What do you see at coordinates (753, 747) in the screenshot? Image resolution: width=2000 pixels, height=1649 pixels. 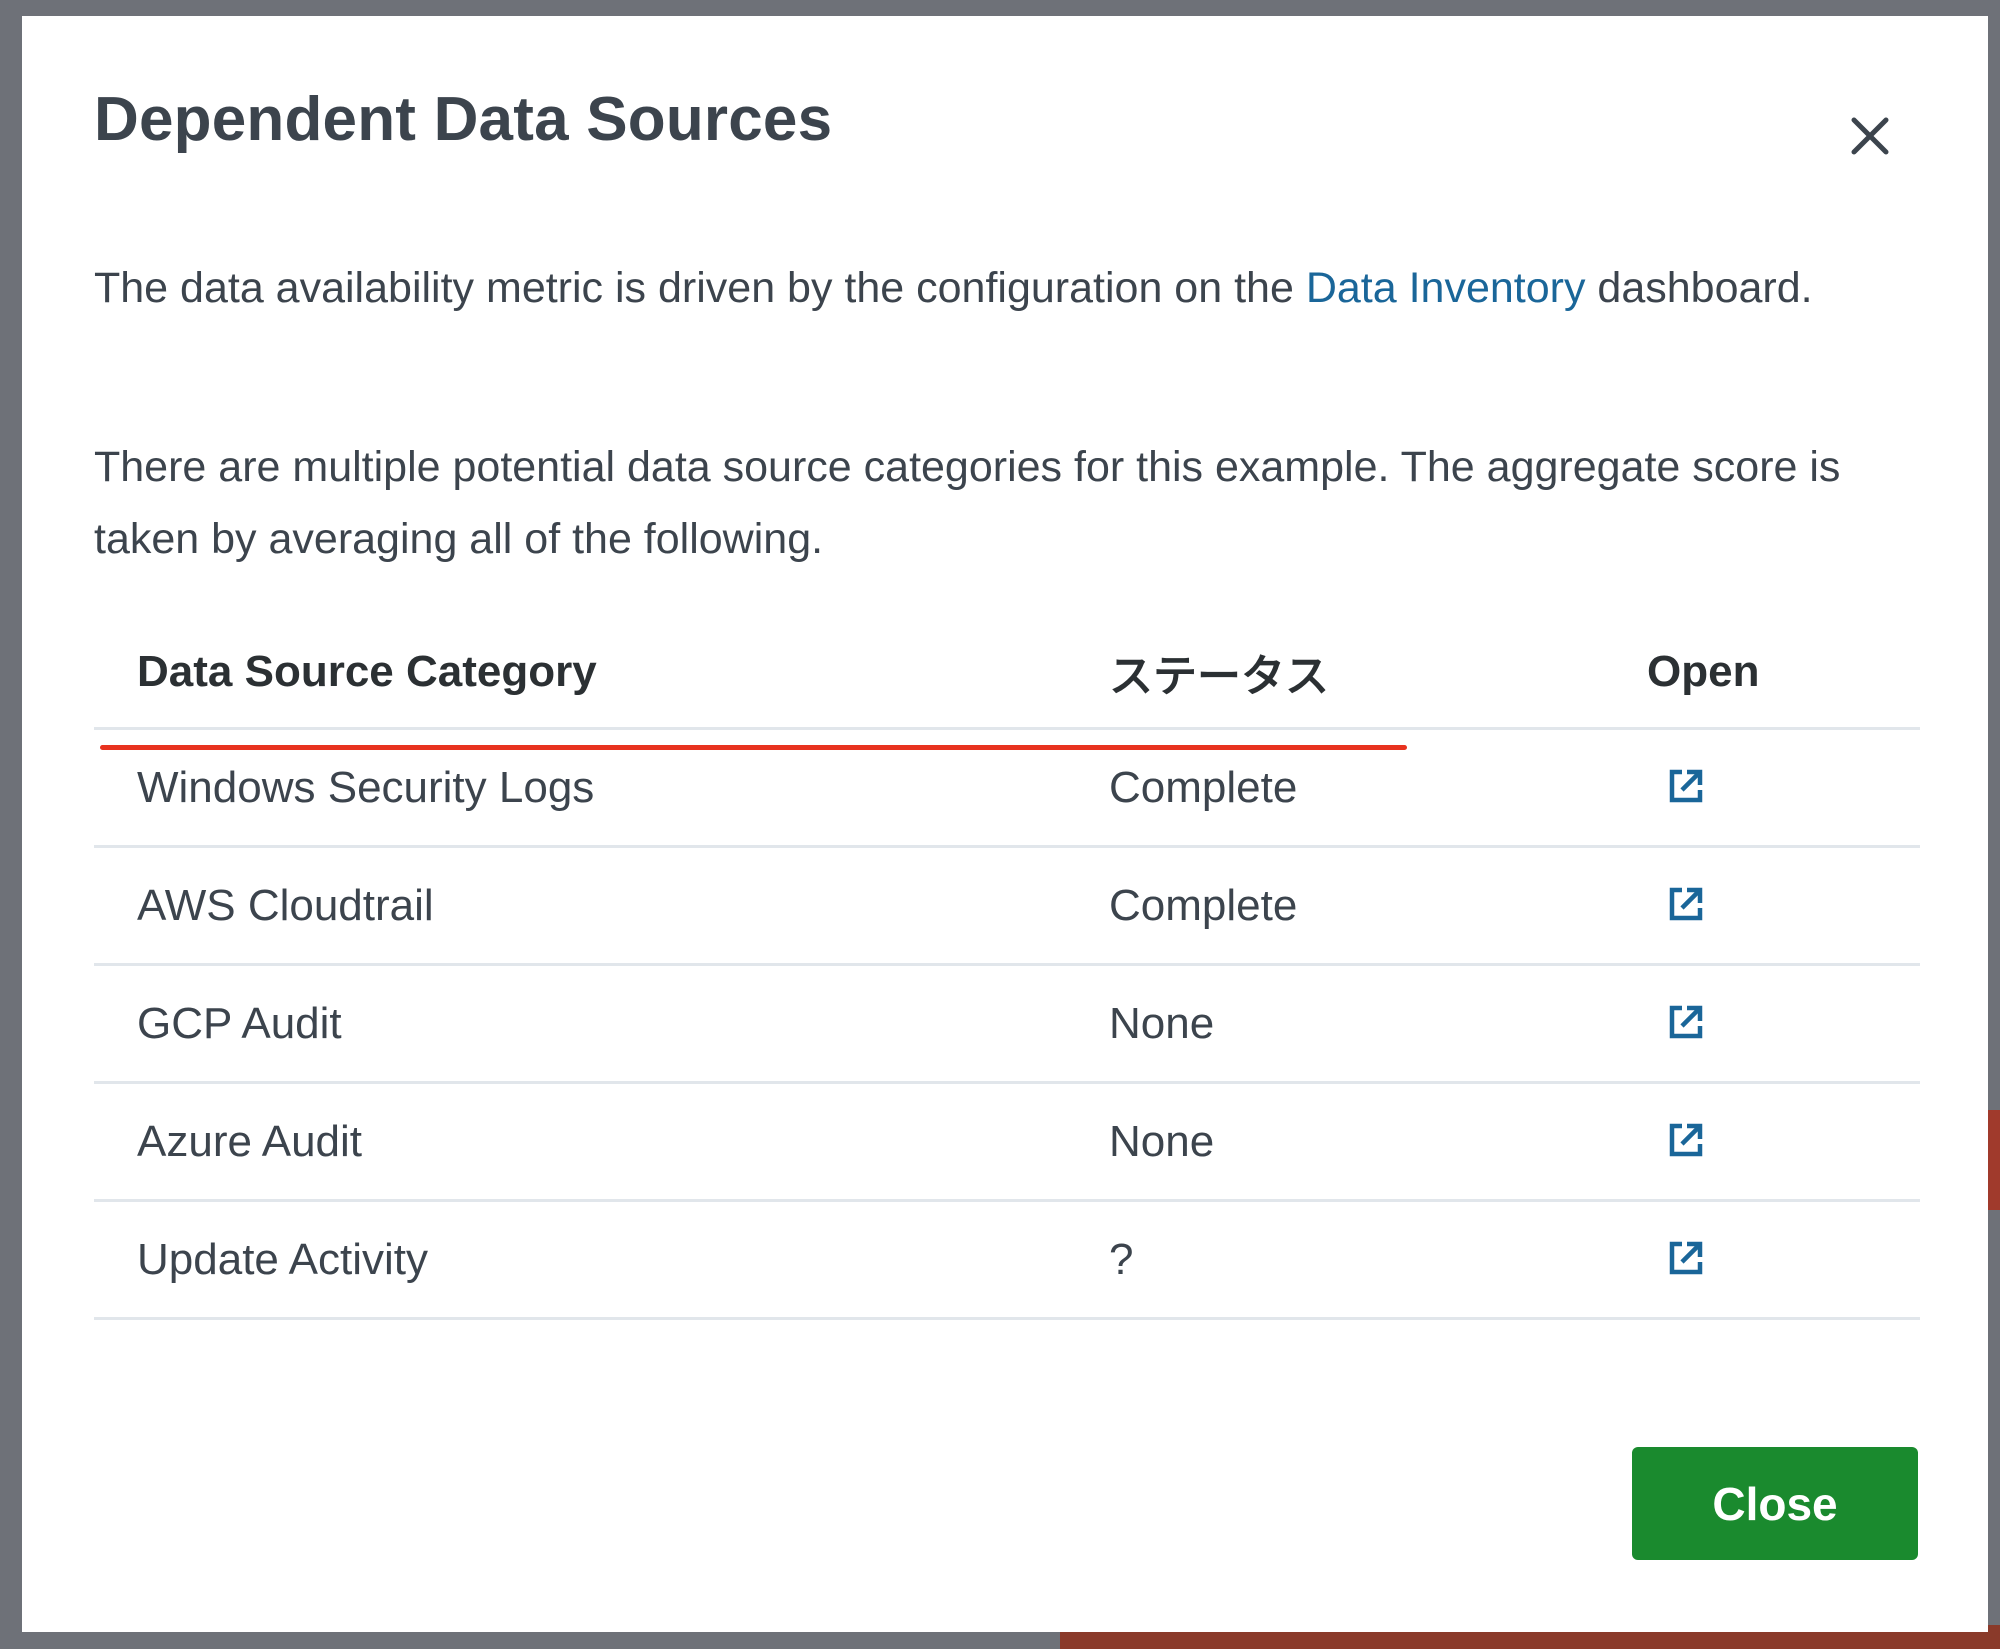 I see `red-annotation-underline` at bounding box center [753, 747].